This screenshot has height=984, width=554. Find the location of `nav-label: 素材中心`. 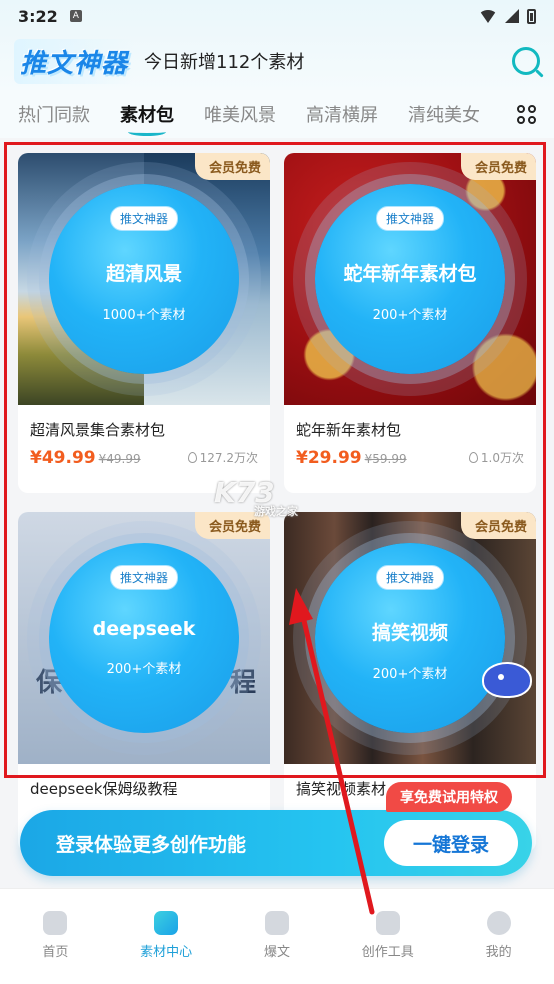

nav-label: 素材中心 is located at coordinates (166, 952).